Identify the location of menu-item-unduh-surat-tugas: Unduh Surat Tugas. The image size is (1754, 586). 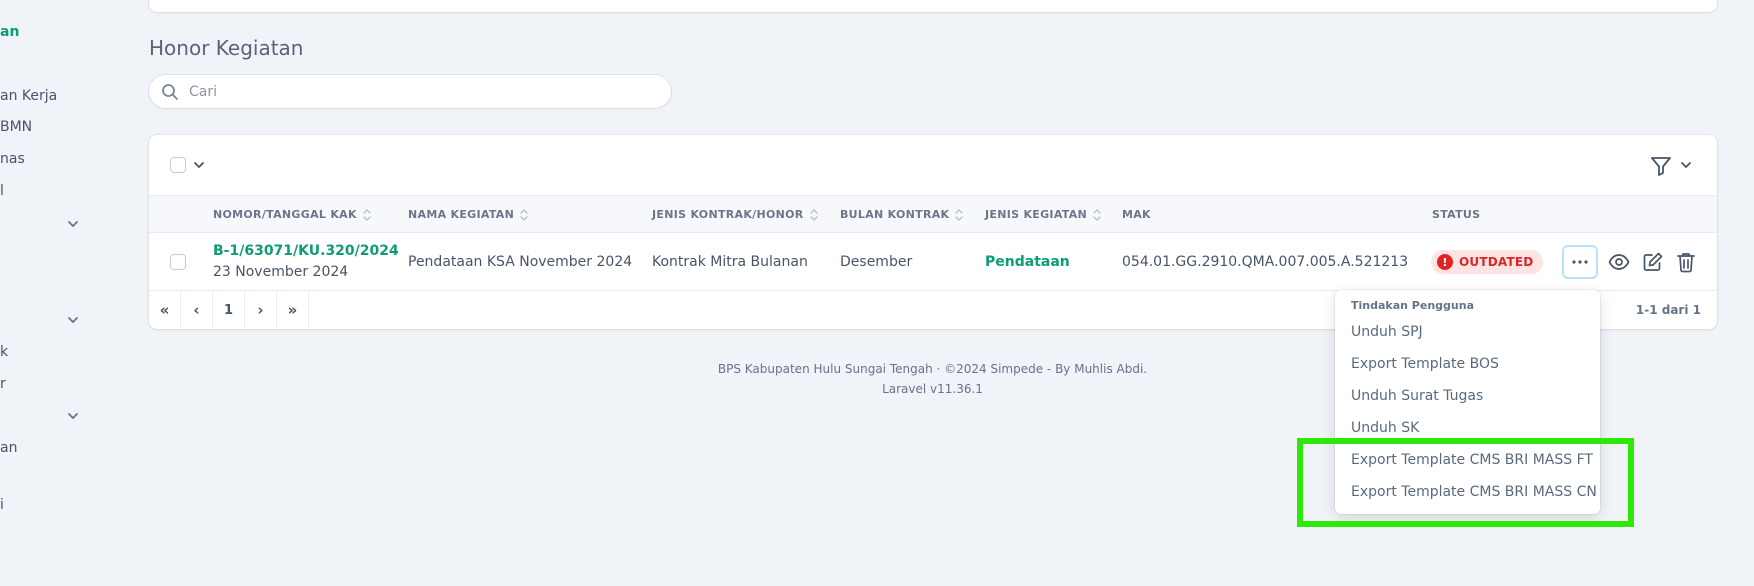
(1417, 396).